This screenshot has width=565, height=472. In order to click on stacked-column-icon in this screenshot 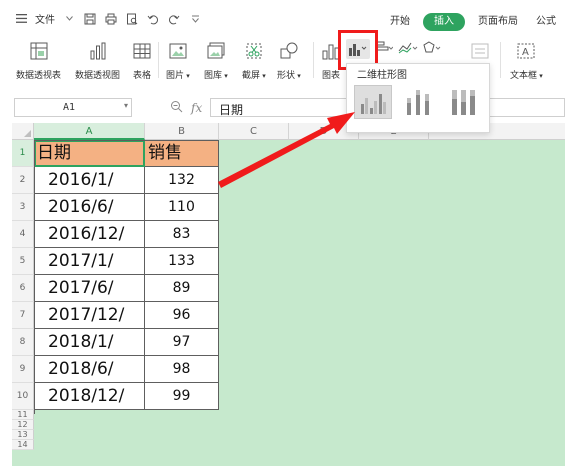, I will do `click(418, 102)`.